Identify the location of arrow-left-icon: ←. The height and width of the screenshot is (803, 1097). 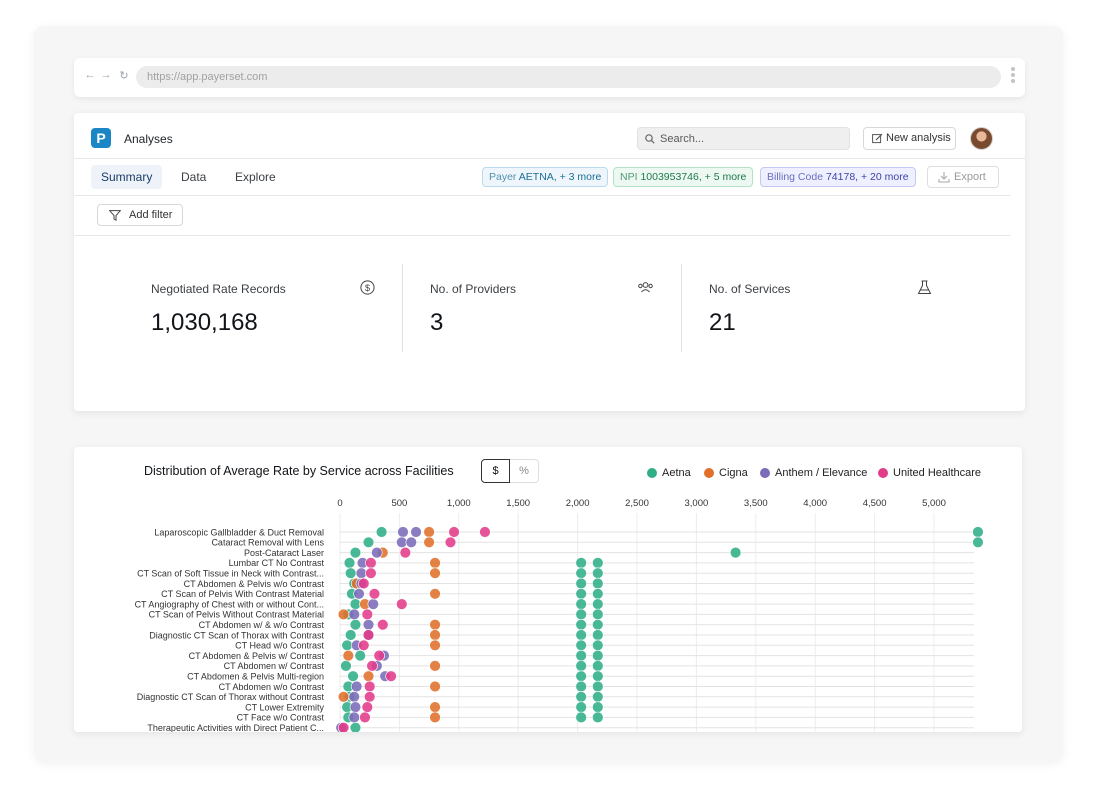
(90, 75).